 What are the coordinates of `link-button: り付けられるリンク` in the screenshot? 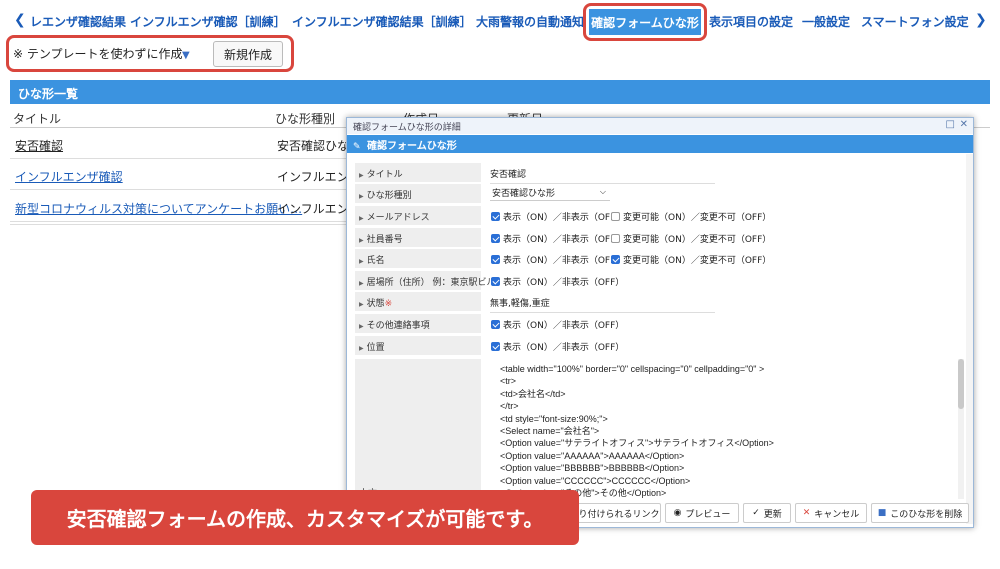 It's located at (619, 513).